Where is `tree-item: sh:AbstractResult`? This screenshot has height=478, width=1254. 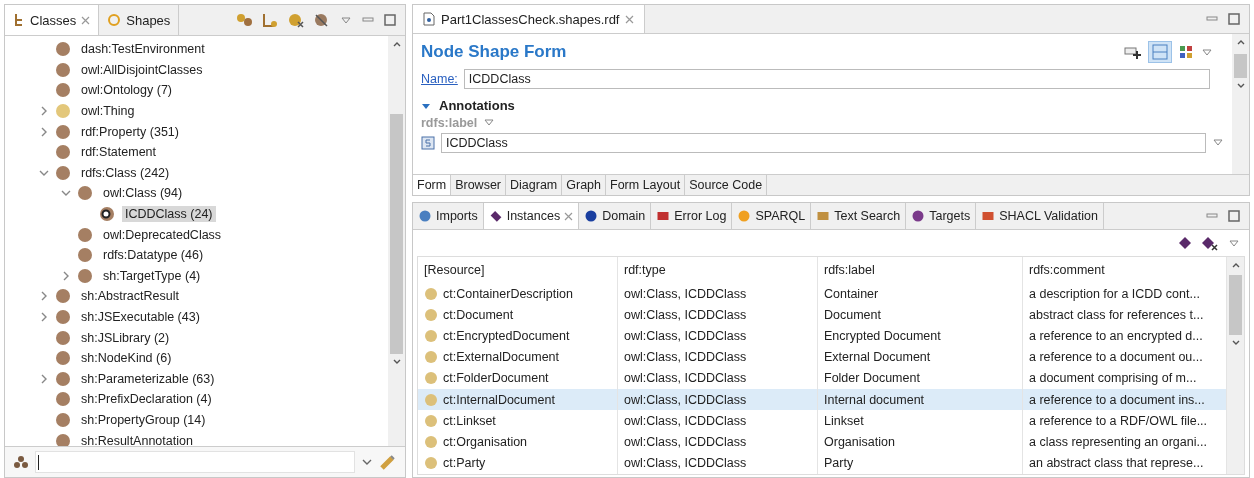 tree-item: sh:AbstractResult is located at coordinates (130, 296).